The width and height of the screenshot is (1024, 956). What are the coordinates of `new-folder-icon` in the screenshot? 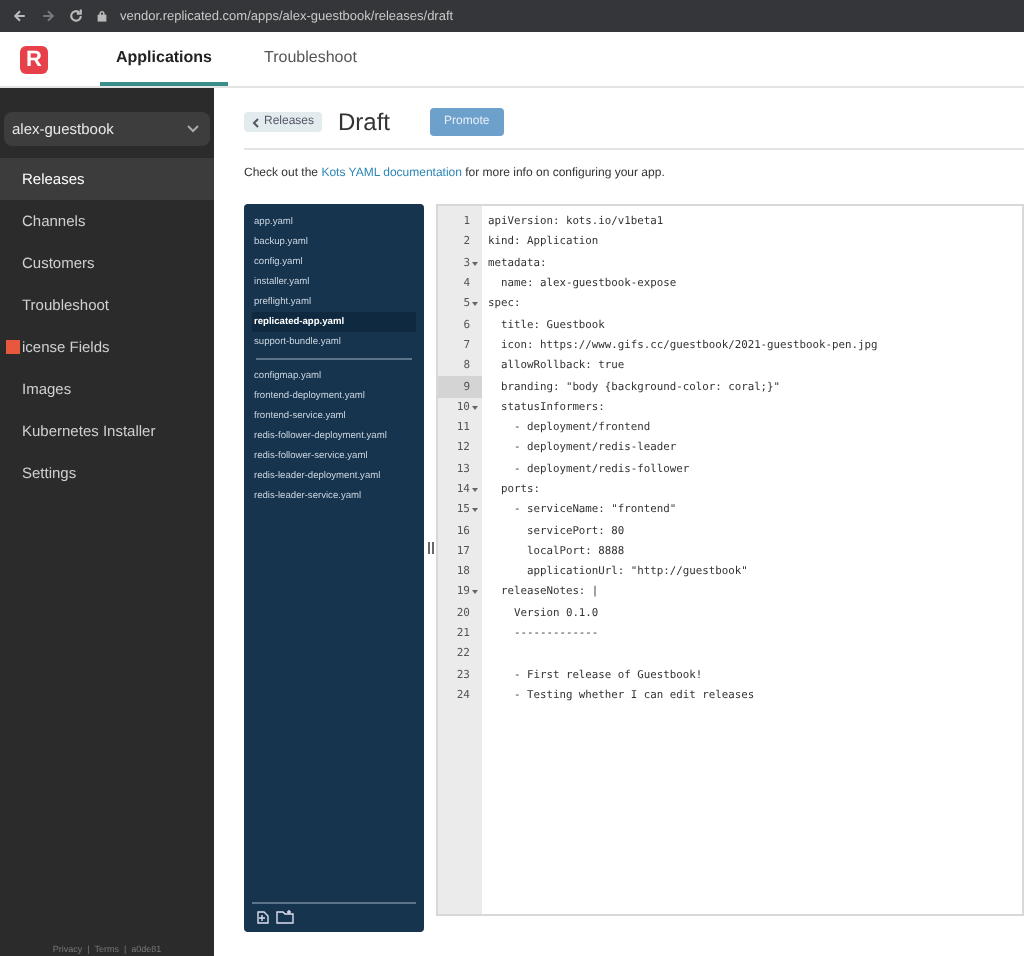 It's located at (285, 917).